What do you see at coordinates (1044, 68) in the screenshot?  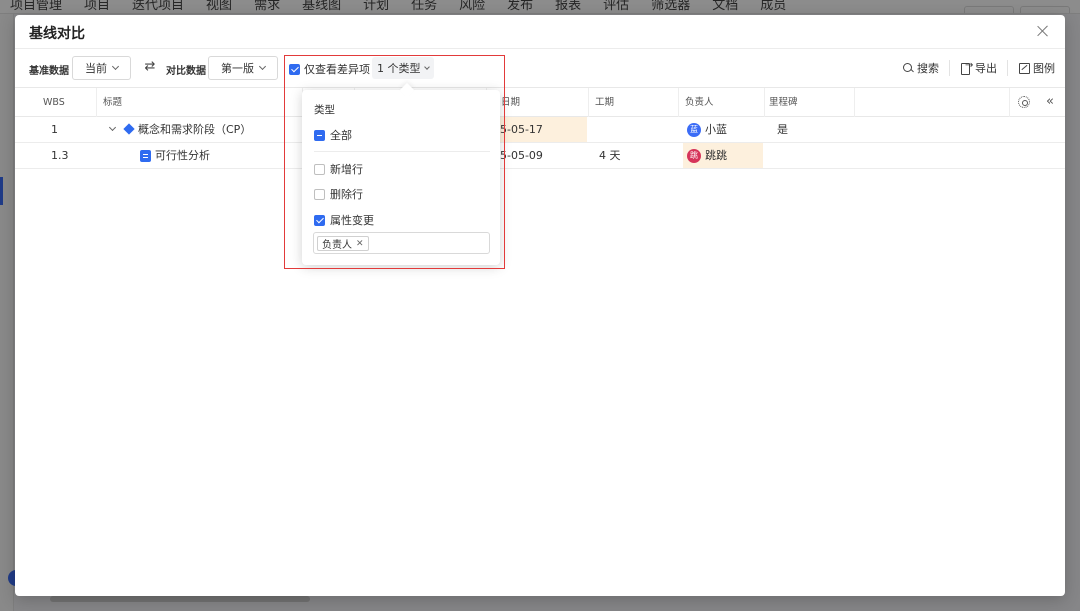 I see `legend-label: 图例` at bounding box center [1044, 68].